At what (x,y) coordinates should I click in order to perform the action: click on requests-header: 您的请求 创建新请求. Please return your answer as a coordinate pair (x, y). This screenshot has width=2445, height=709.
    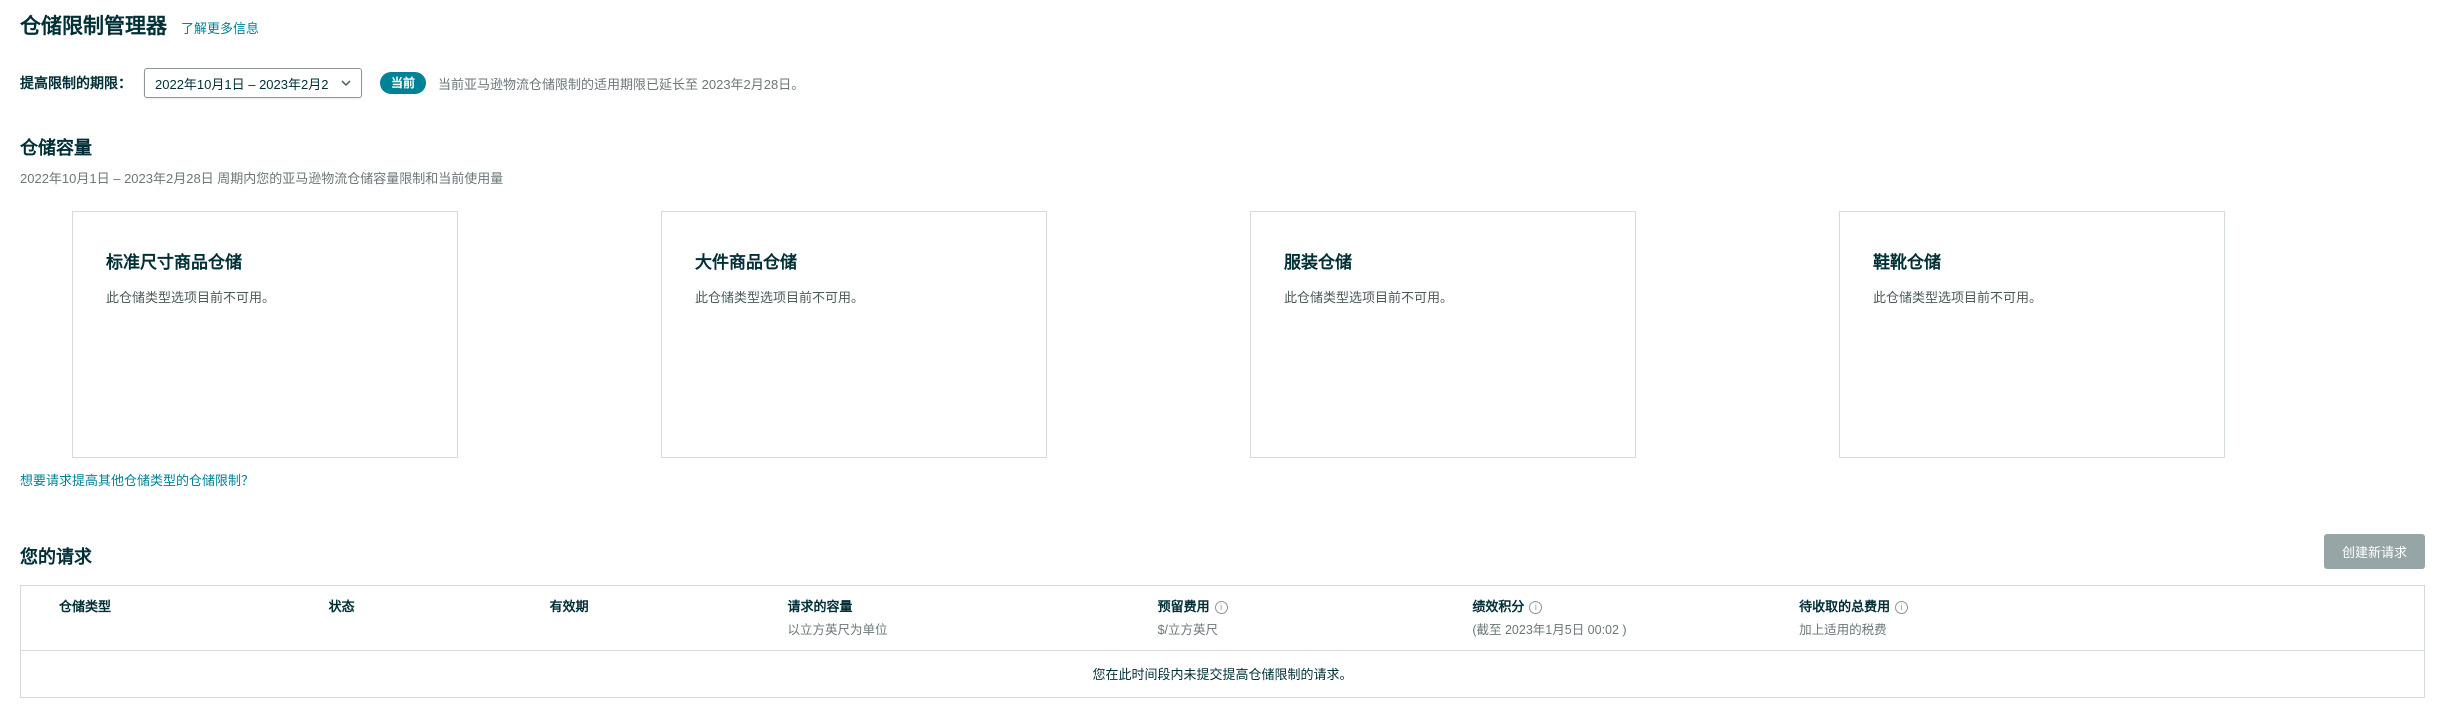
    Looking at the image, I should click on (1222, 551).